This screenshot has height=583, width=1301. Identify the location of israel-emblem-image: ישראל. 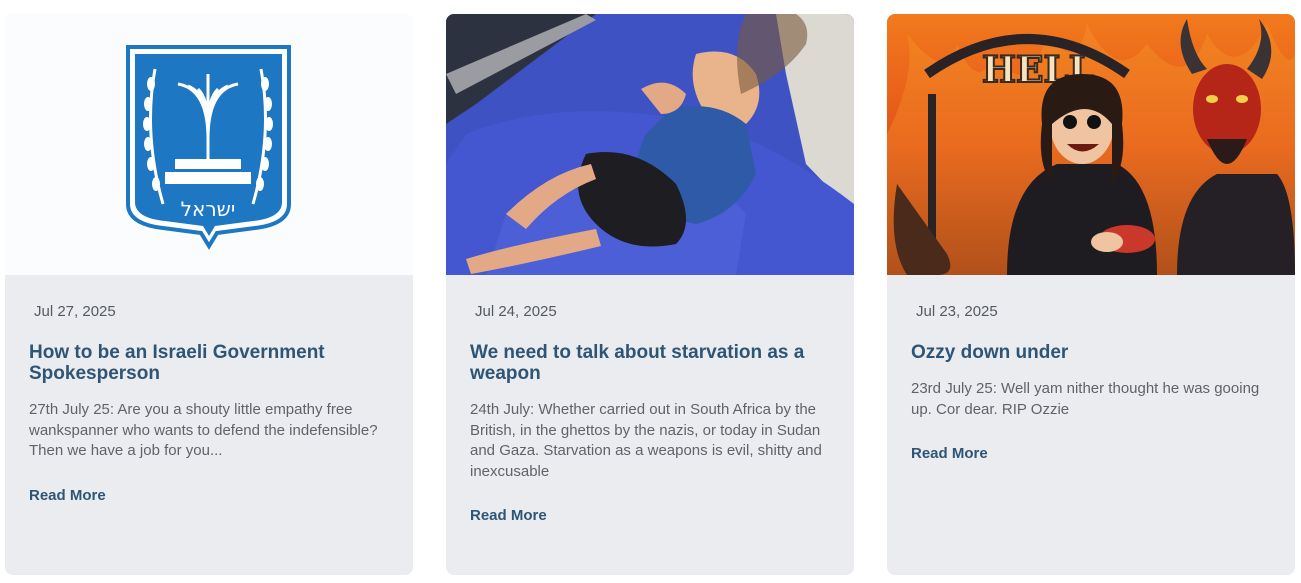
(209, 144).